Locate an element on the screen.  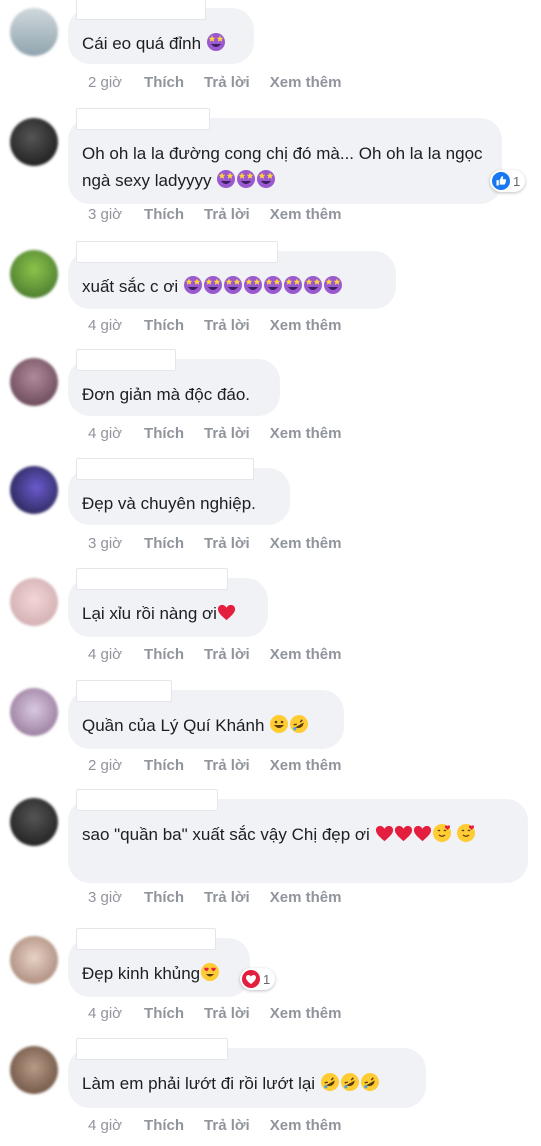
comment-text: Đơn giản mà độc đáo. is located at coordinates (166, 394).